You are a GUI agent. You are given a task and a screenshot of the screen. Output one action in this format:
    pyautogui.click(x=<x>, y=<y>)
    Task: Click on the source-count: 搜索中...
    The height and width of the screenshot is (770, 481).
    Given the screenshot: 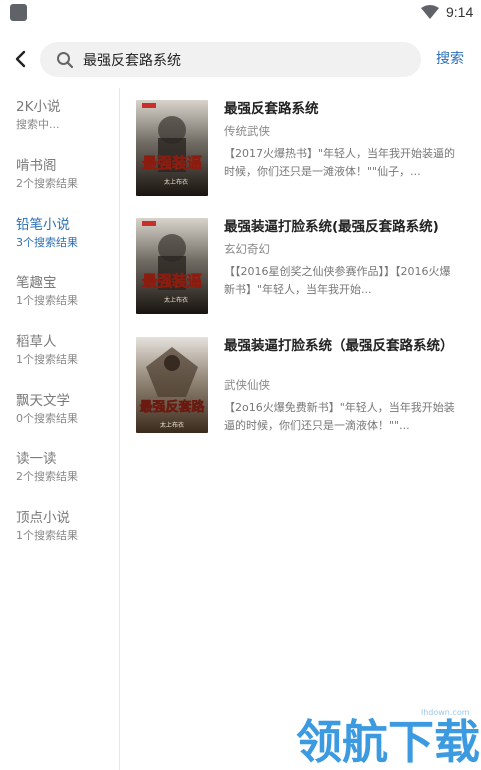 What is the action you would take?
    pyautogui.click(x=38, y=124)
    